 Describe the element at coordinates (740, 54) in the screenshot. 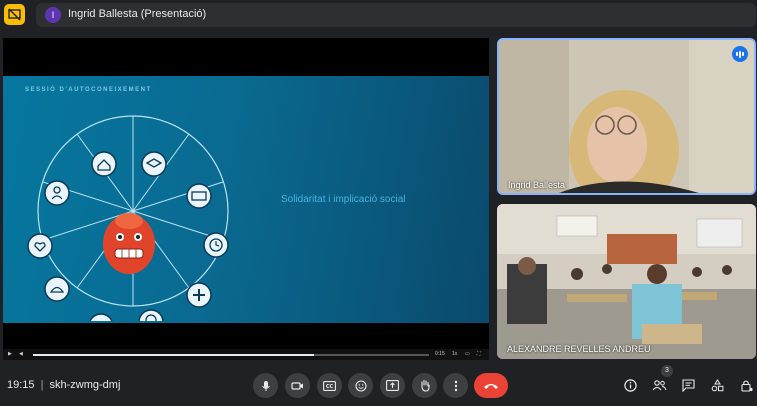

I see `speaking-indicator-icon` at that location.